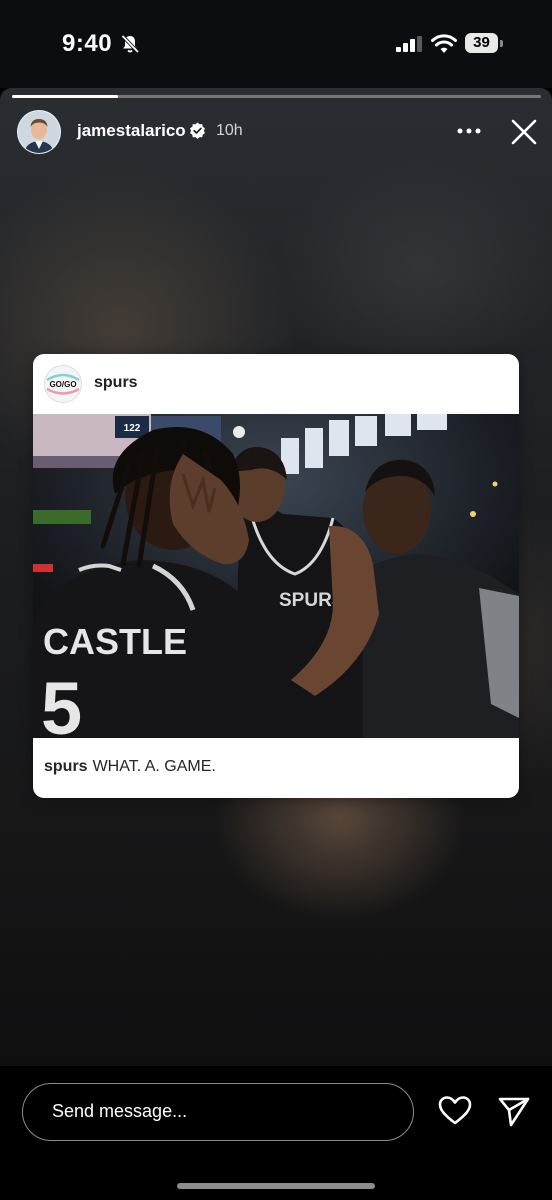  What do you see at coordinates (197, 130) in the screenshot?
I see `verified-badge-icon` at bounding box center [197, 130].